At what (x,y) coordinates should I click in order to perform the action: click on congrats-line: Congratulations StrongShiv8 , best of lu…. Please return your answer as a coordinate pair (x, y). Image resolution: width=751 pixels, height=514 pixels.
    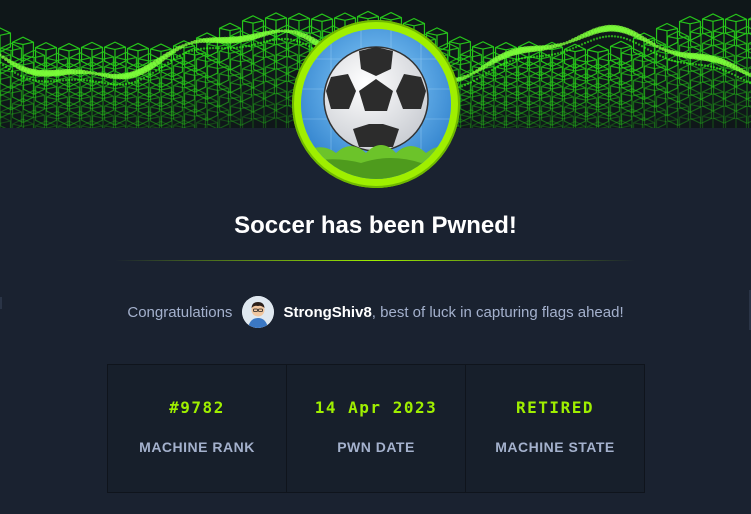
    Looking at the image, I should click on (375, 312).